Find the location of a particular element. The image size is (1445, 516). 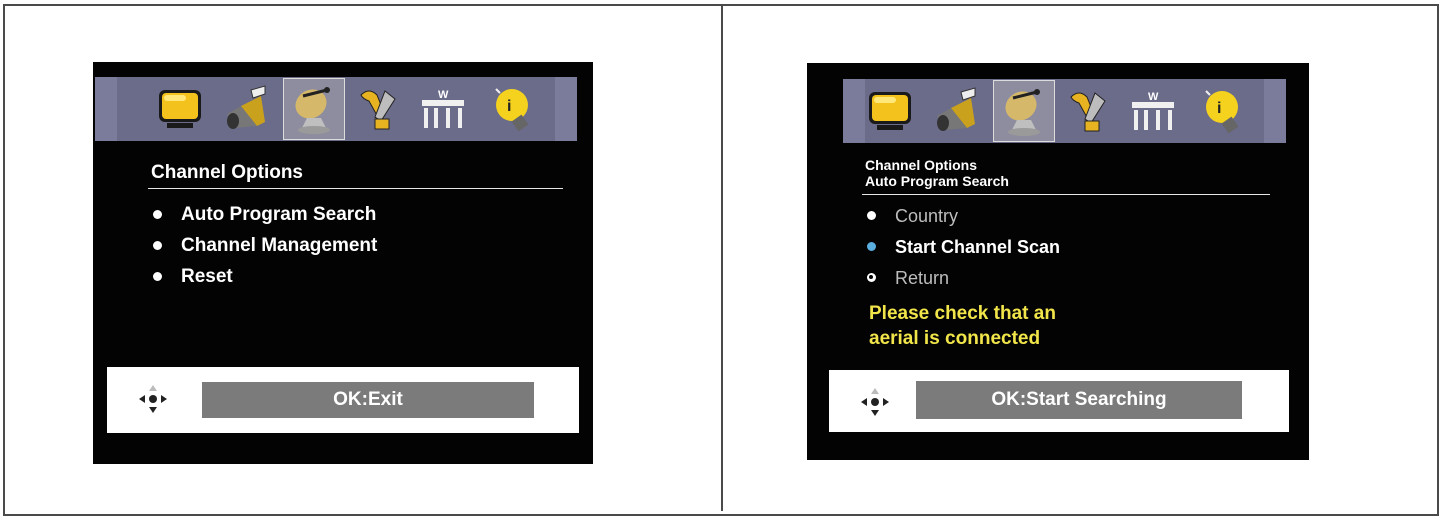

aerial-warning-message: Please check that an aerial is connected is located at coordinates (962, 326).